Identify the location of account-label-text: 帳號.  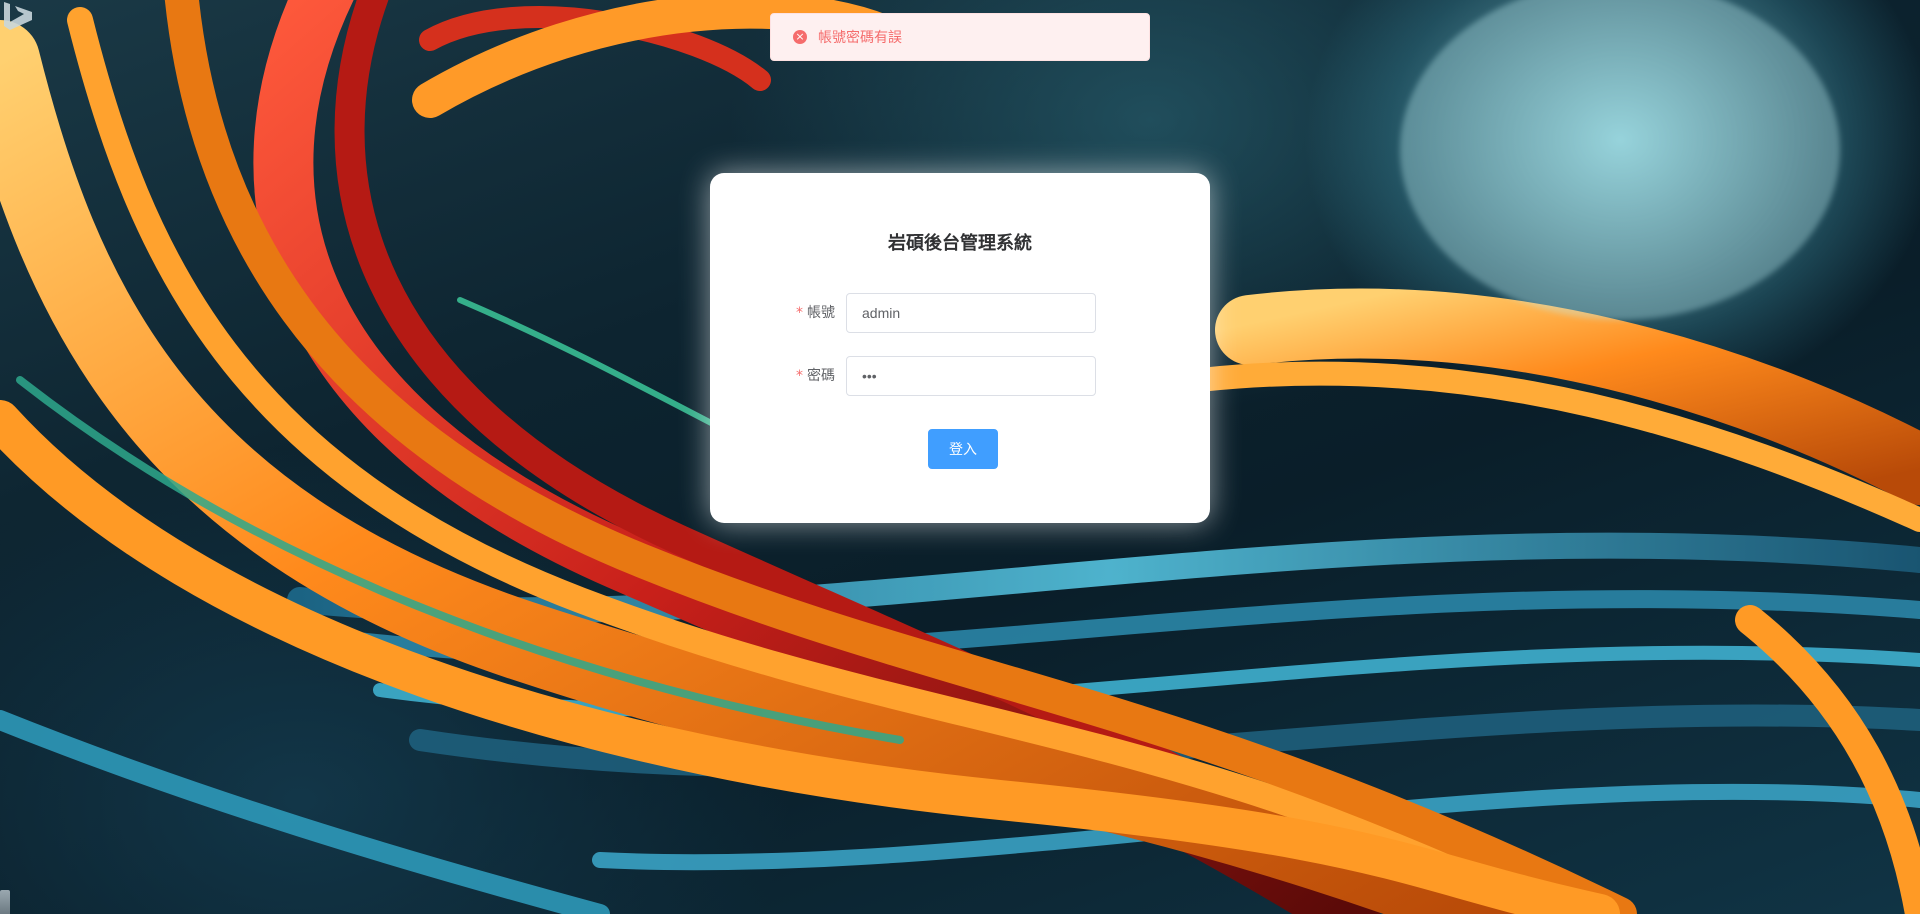
(821, 313).